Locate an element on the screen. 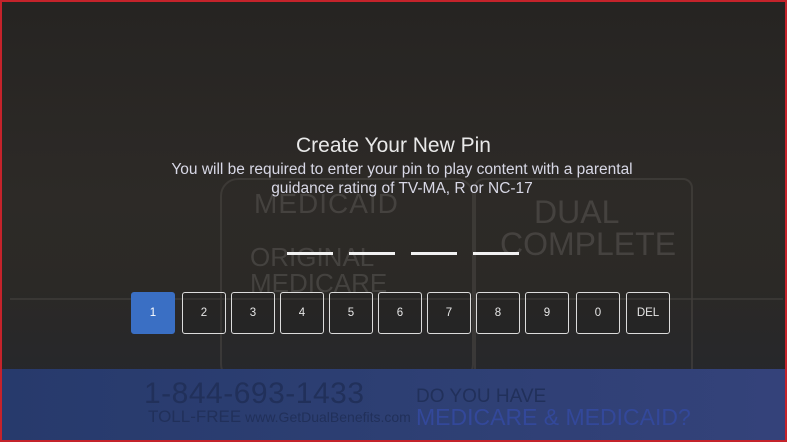 This screenshot has width=787, height=442. keypad-key-9: 9 is located at coordinates (547, 313).